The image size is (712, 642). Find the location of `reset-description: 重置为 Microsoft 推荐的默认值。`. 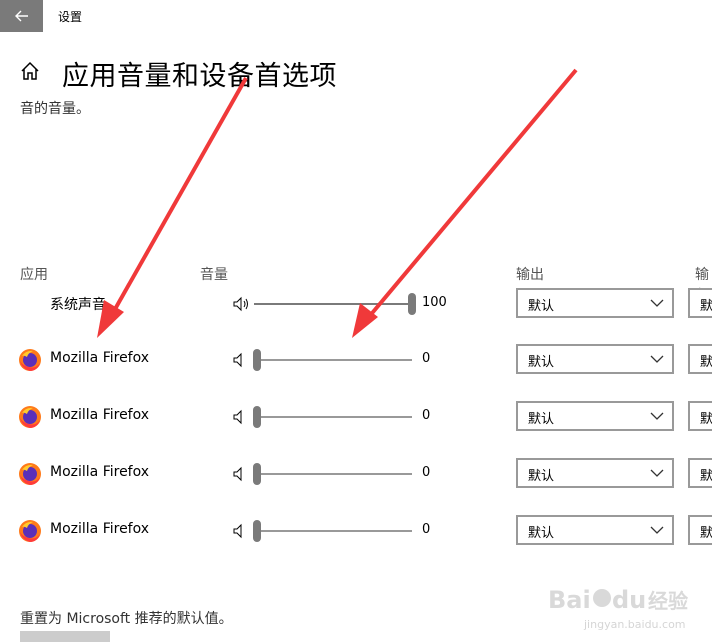

reset-description: 重置为 Microsoft 推荐的默认值。 is located at coordinates (126, 619).